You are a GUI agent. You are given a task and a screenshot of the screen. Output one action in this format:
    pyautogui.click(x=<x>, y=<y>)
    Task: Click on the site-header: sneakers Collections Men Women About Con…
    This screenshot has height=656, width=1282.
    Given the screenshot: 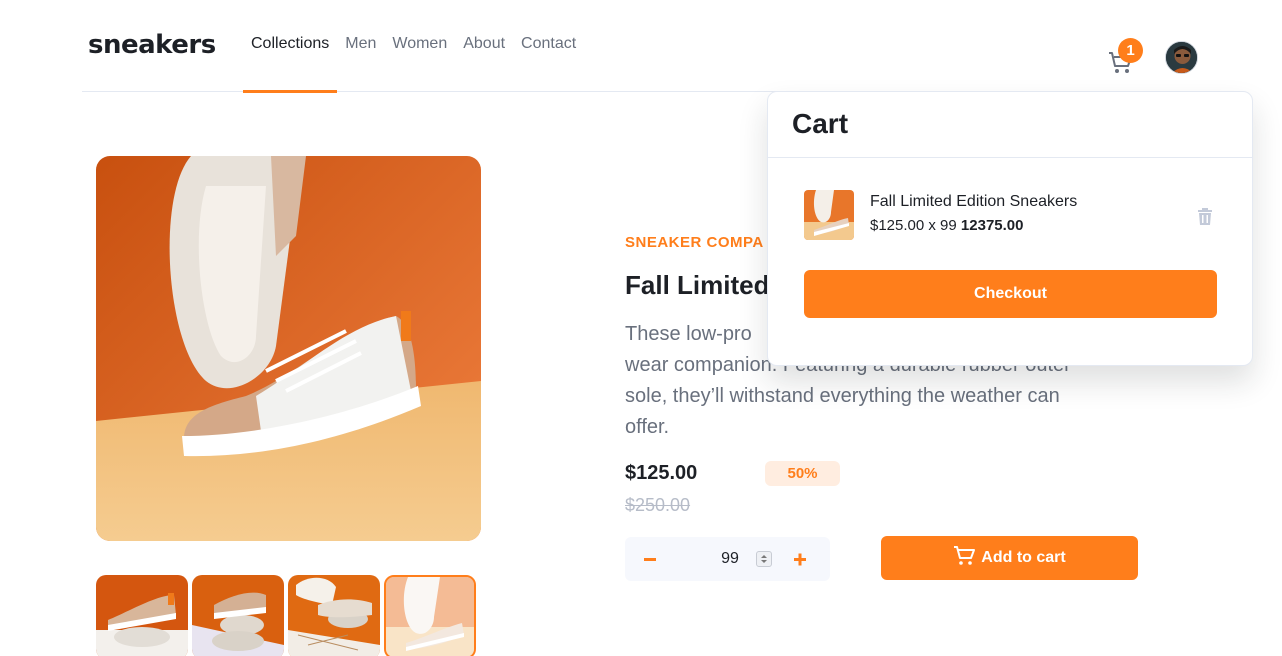 What is the action you would take?
    pyautogui.click(x=642, y=46)
    